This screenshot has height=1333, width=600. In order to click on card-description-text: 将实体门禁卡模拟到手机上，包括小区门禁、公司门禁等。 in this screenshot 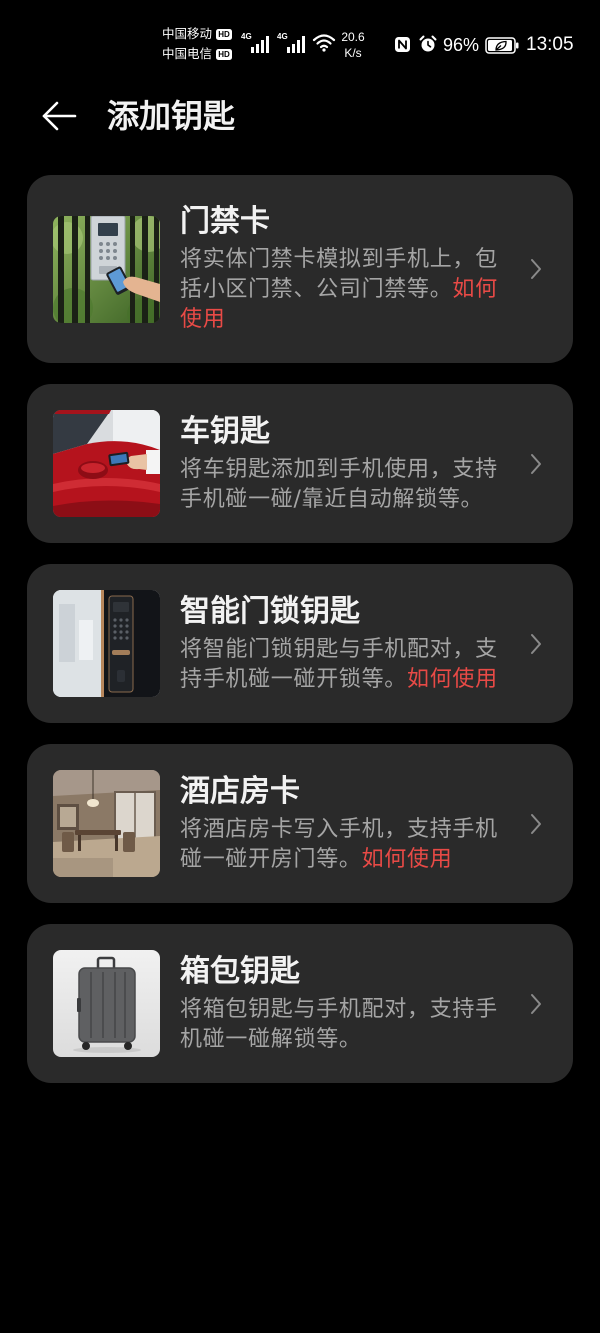, I will do `click(339, 274)`.